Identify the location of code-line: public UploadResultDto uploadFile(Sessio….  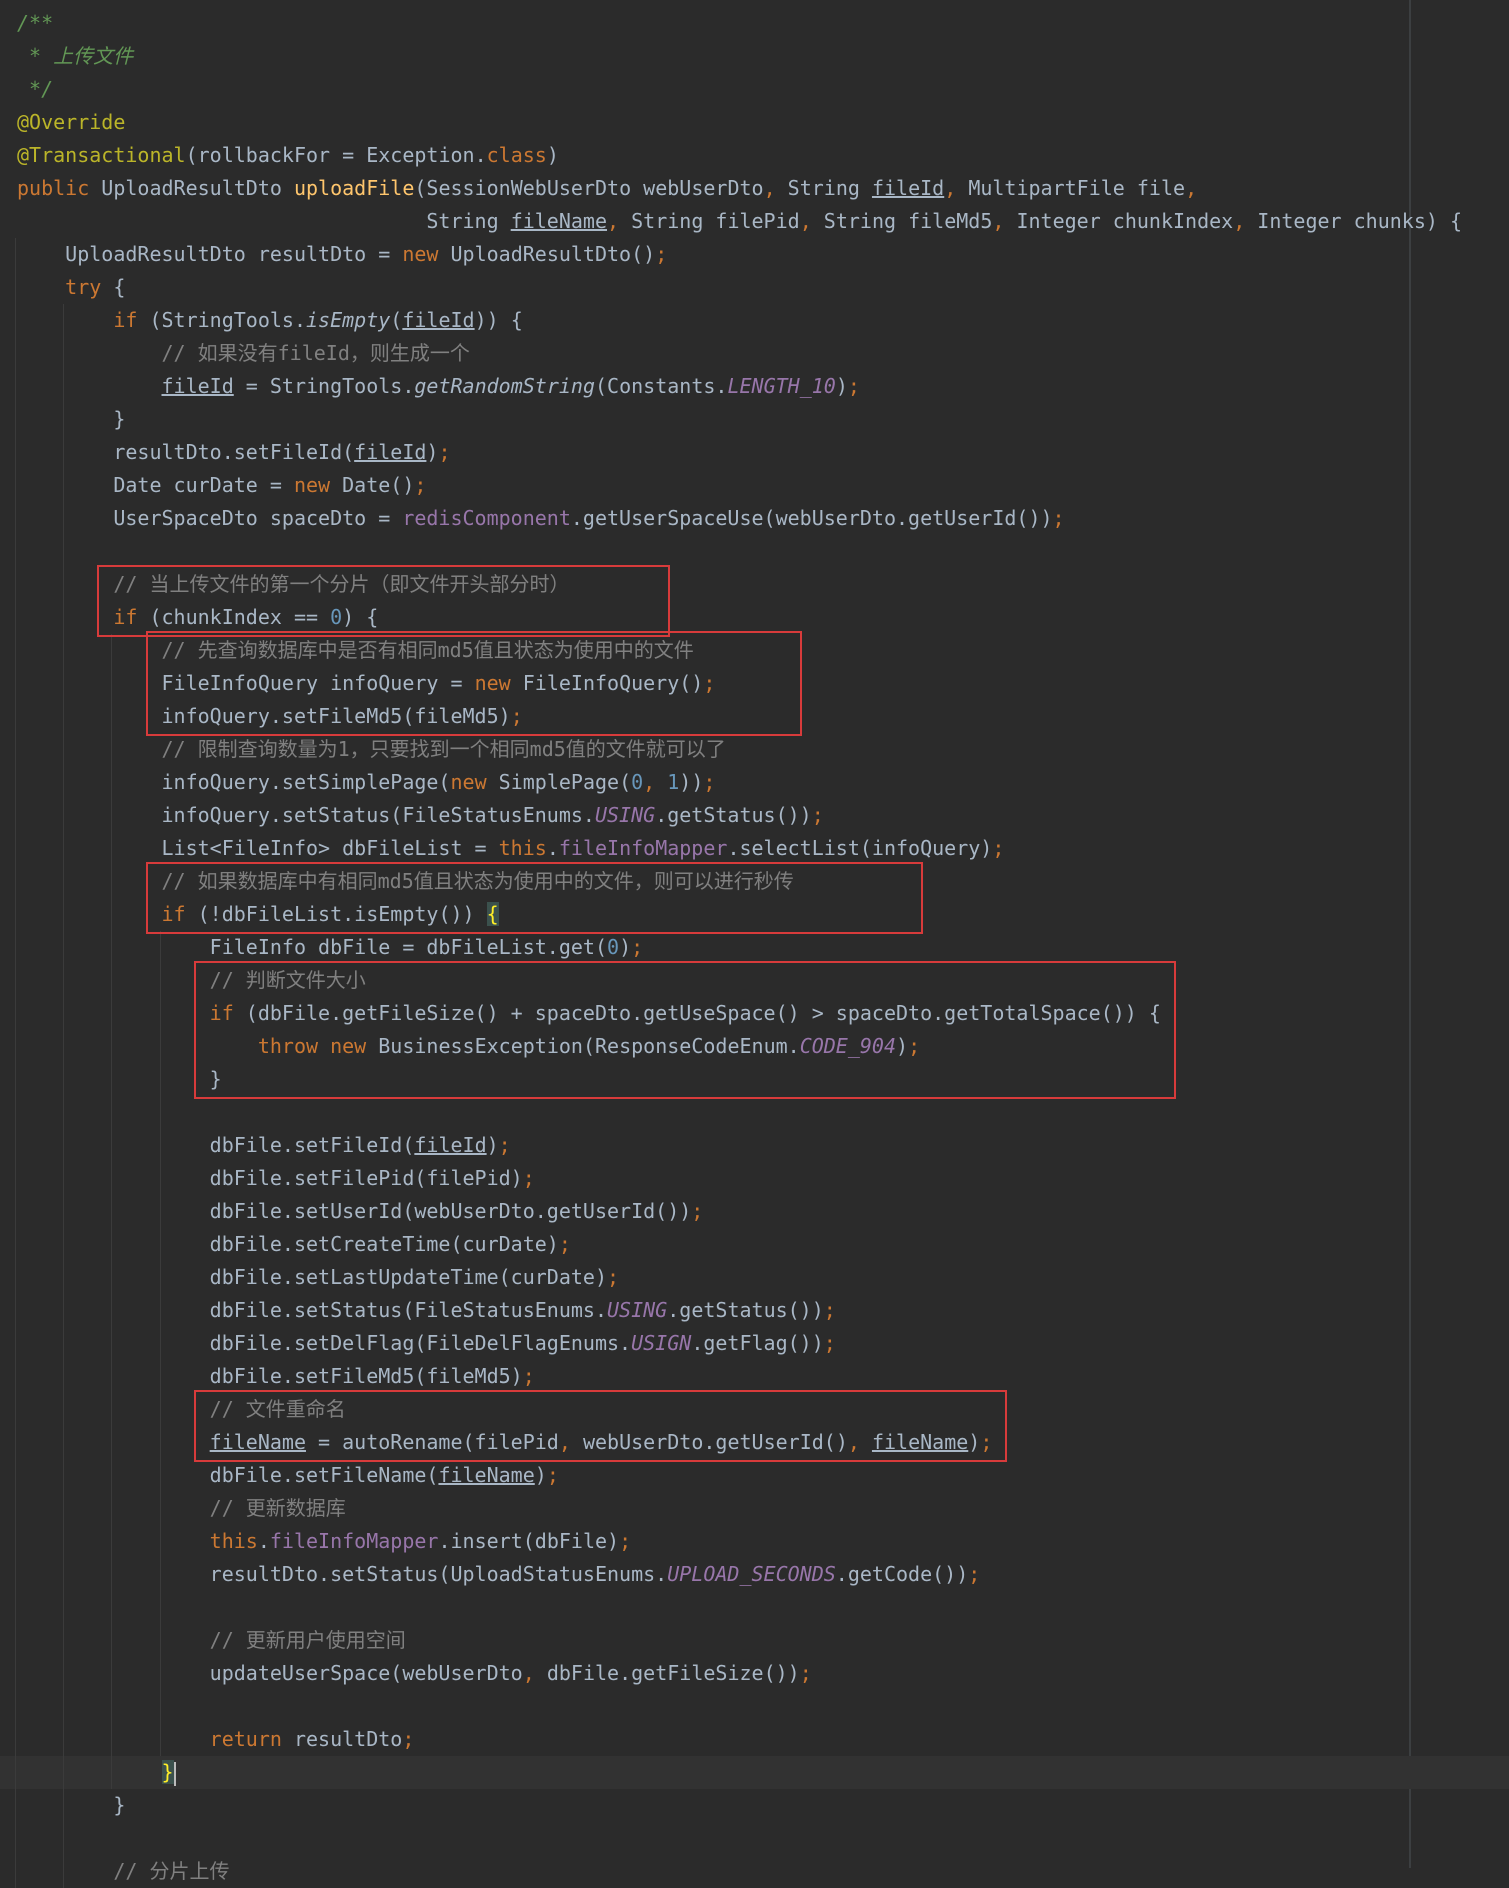
(607, 188).